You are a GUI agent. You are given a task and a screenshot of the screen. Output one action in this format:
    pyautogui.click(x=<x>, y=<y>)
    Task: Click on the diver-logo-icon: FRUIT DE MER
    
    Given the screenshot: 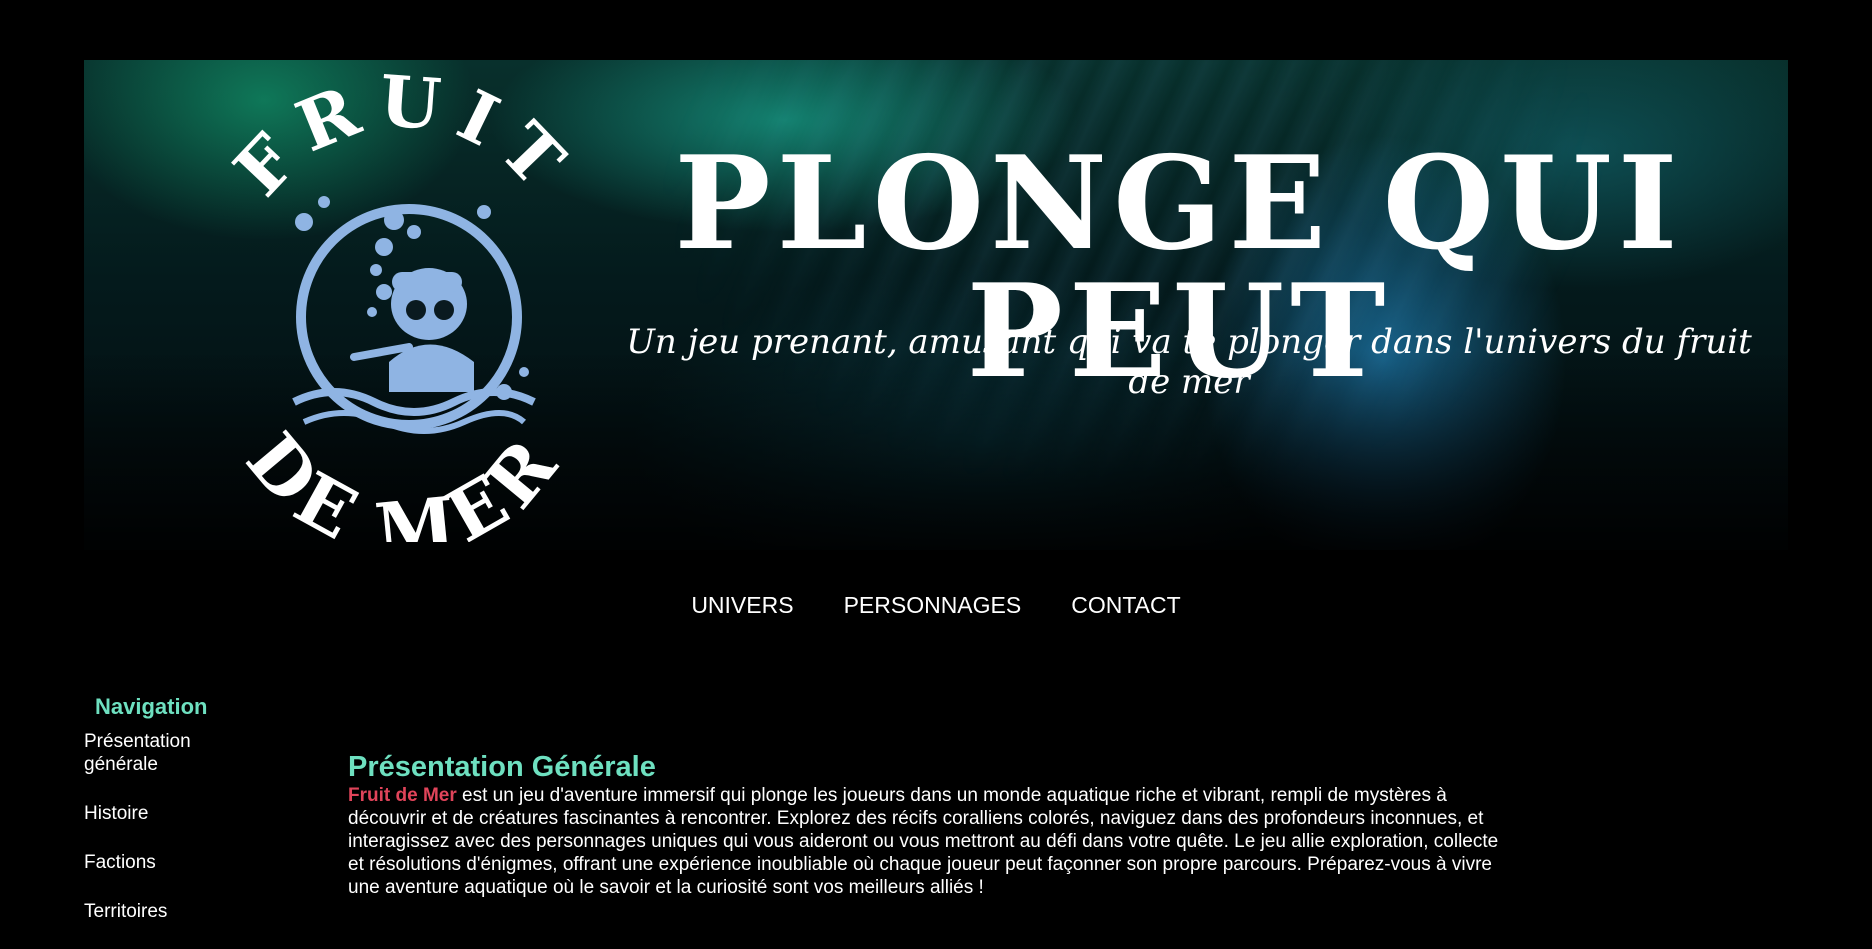 What is the action you would take?
    pyautogui.click(x=404, y=305)
    